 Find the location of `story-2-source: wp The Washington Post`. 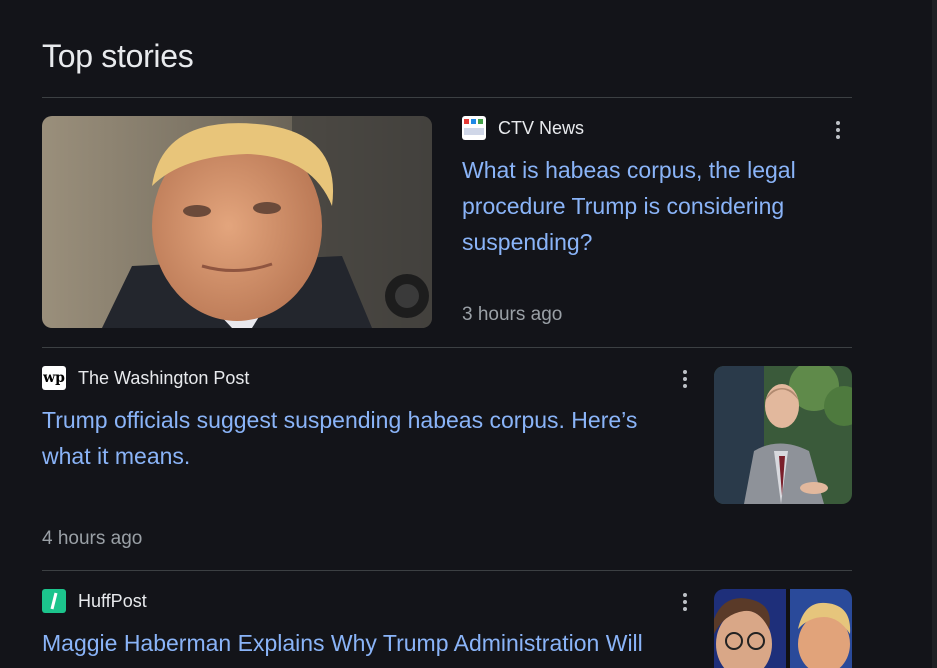

story-2-source: wp The Washington Post is located at coordinates (145, 378).